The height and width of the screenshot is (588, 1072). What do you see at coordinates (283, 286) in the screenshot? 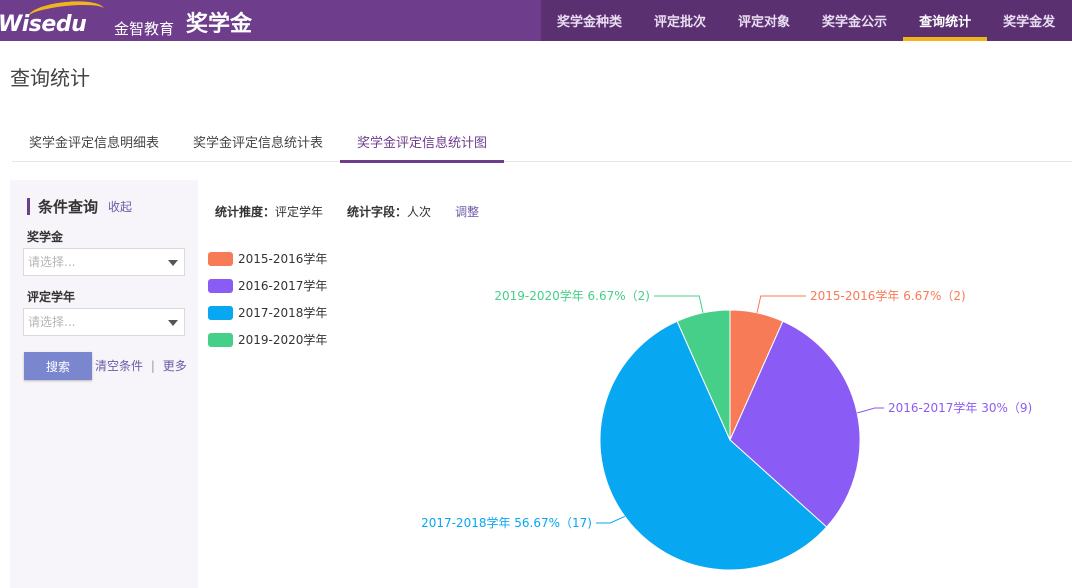
I see `legend-label: 2016-2017学年` at bounding box center [283, 286].